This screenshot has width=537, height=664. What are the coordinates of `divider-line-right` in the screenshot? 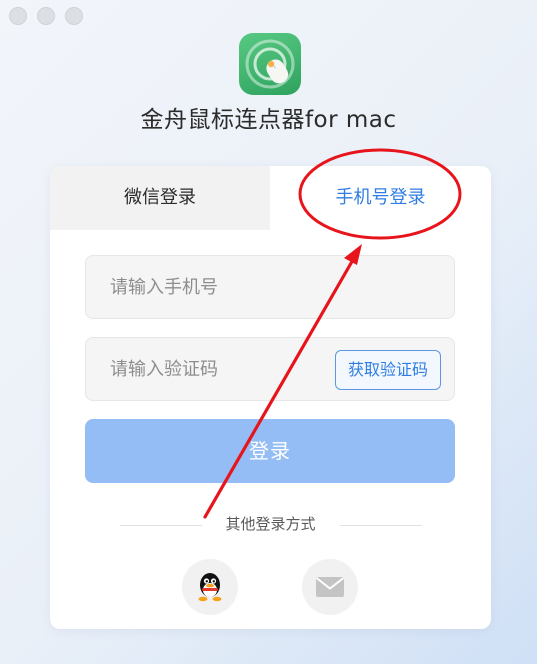 It's located at (381, 525).